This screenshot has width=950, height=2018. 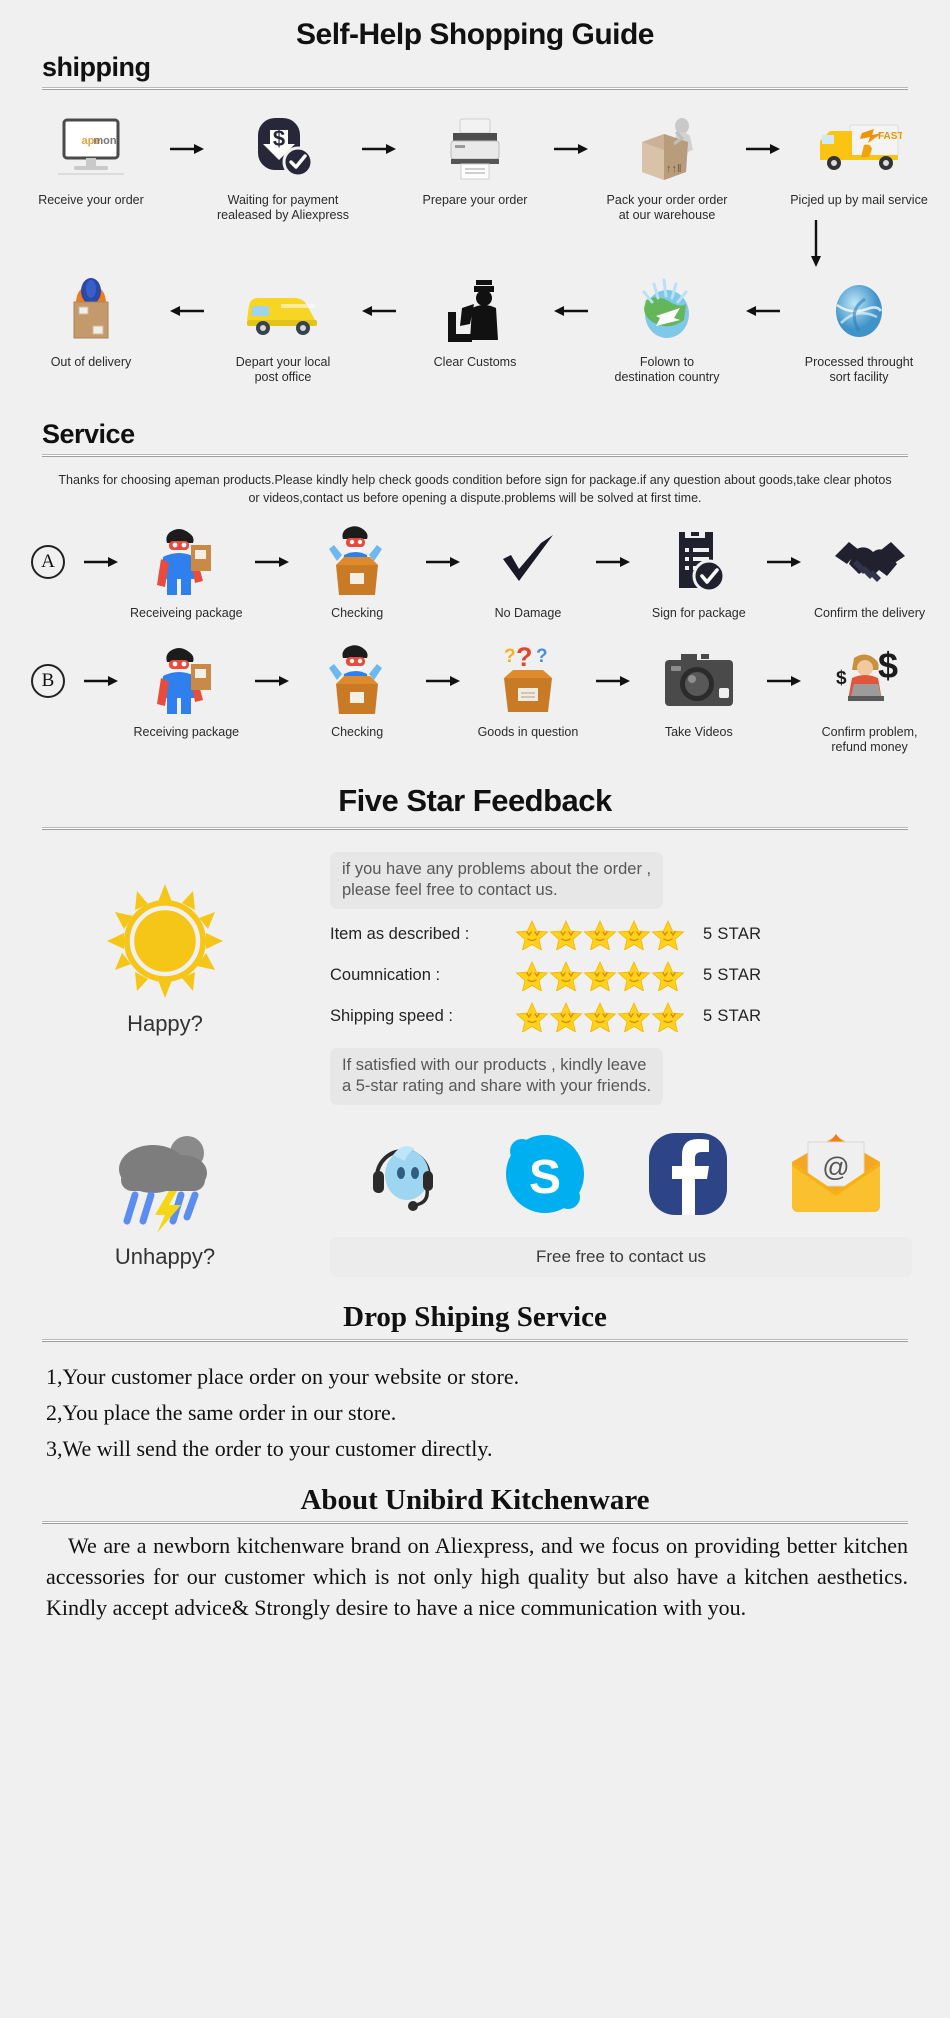 What do you see at coordinates (667, 208) in the screenshot?
I see `step-caption: Pack your order order at our warehouse` at bounding box center [667, 208].